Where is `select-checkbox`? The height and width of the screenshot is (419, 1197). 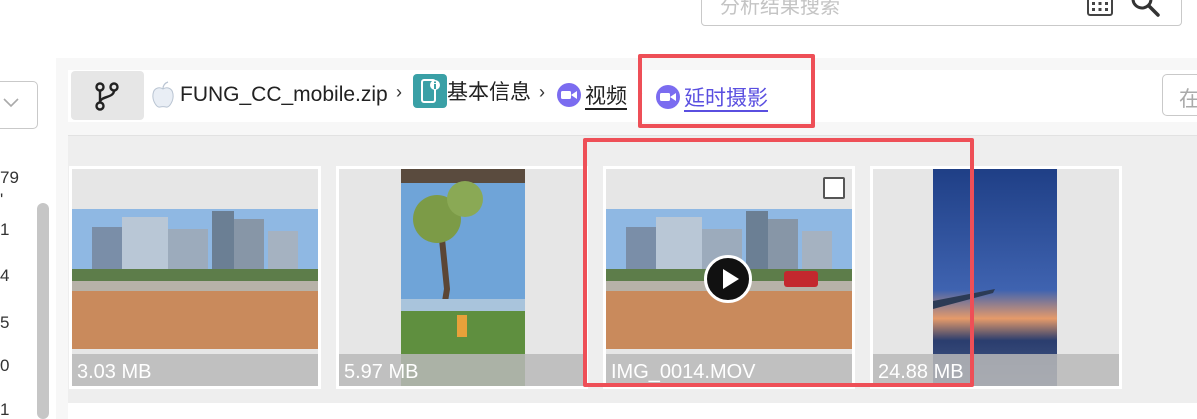
select-checkbox is located at coordinates (834, 188).